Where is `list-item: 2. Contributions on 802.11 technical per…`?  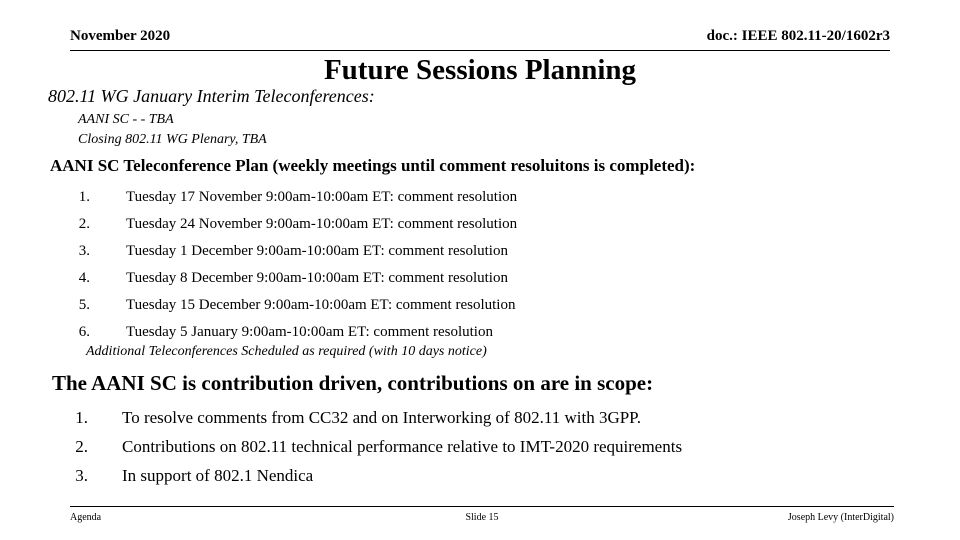 list-item: 2. Contributions on 802.11 technical per… is located at coordinates (480, 446).